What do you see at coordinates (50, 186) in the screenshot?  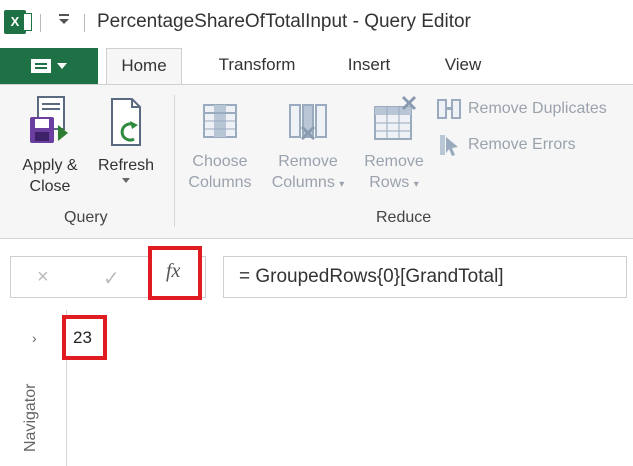 I see `apply-close-label-line2: Close` at bounding box center [50, 186].